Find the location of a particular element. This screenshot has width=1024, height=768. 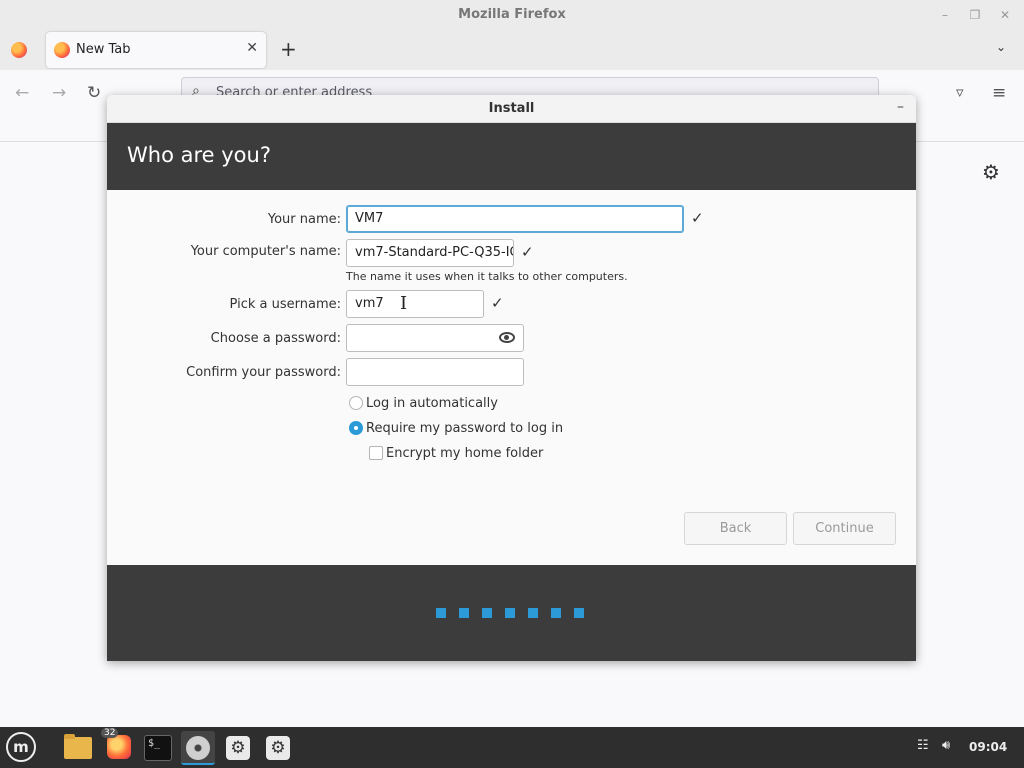

encrypt-home-checkbox is located at coordinates (376, 453).